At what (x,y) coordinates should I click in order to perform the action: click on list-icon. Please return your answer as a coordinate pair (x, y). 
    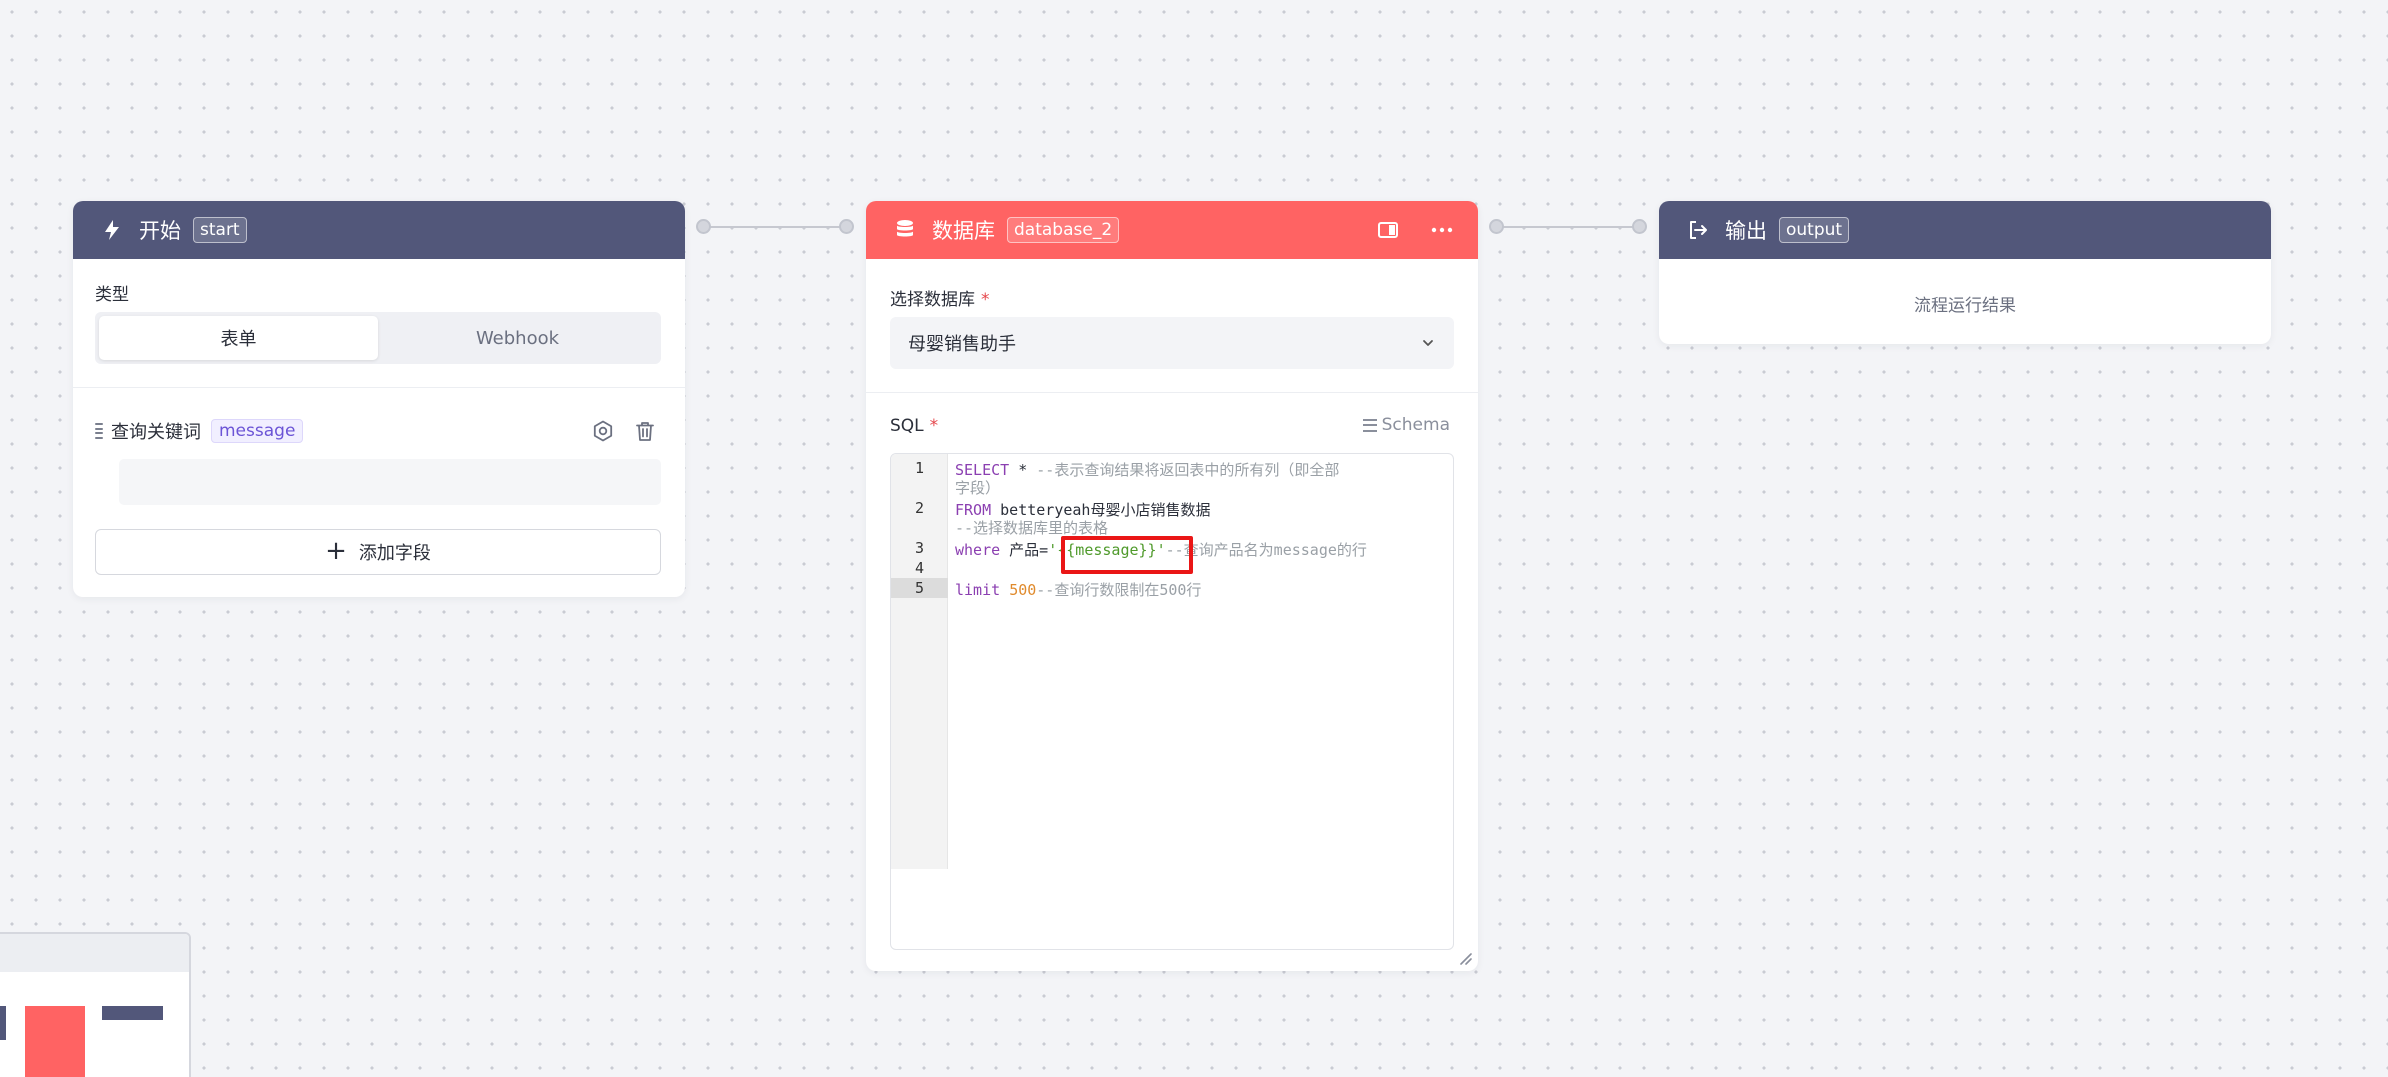
    Looking at the image, I should click on (1369, 425).